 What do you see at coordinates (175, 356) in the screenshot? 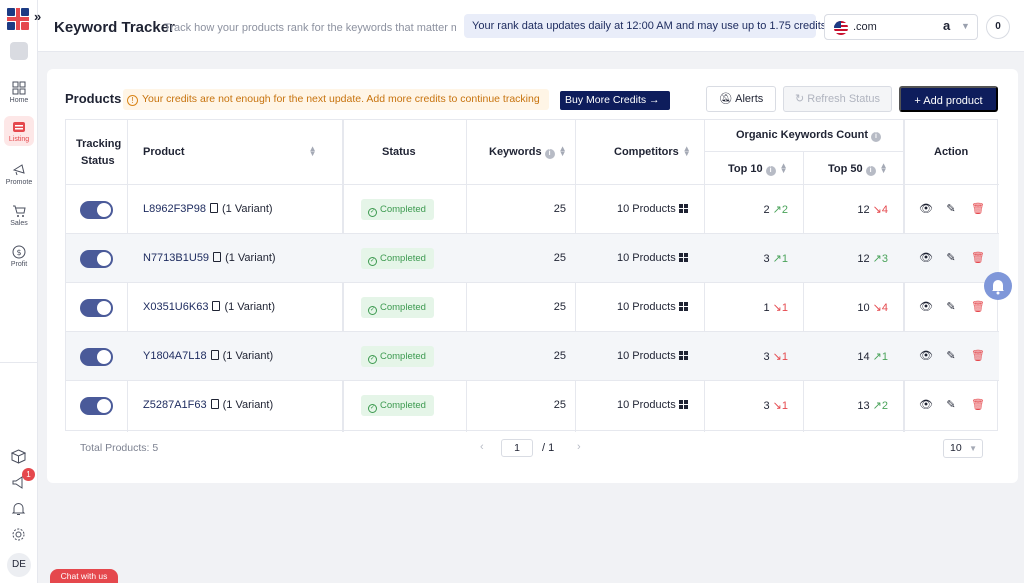
I see `product-sku-link: Y1804A7L18` at bounding box center [175, 356].